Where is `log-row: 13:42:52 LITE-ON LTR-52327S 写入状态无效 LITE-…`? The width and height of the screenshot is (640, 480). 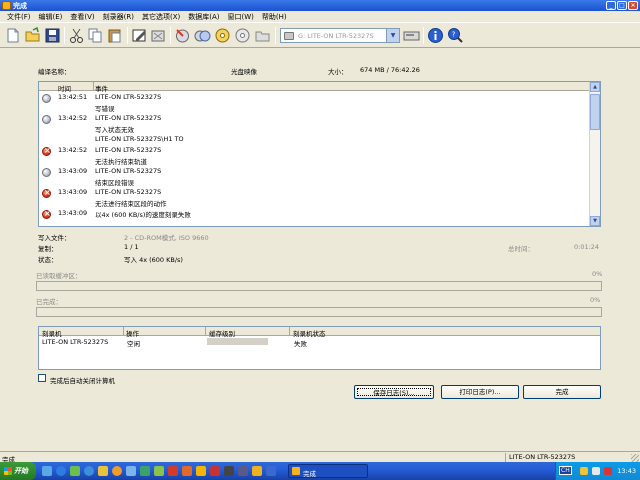
log-row: 13:42:52 LITE-ON LTR-52327S 写入状态无效 LITE-… is located at coordinates (314, 130).